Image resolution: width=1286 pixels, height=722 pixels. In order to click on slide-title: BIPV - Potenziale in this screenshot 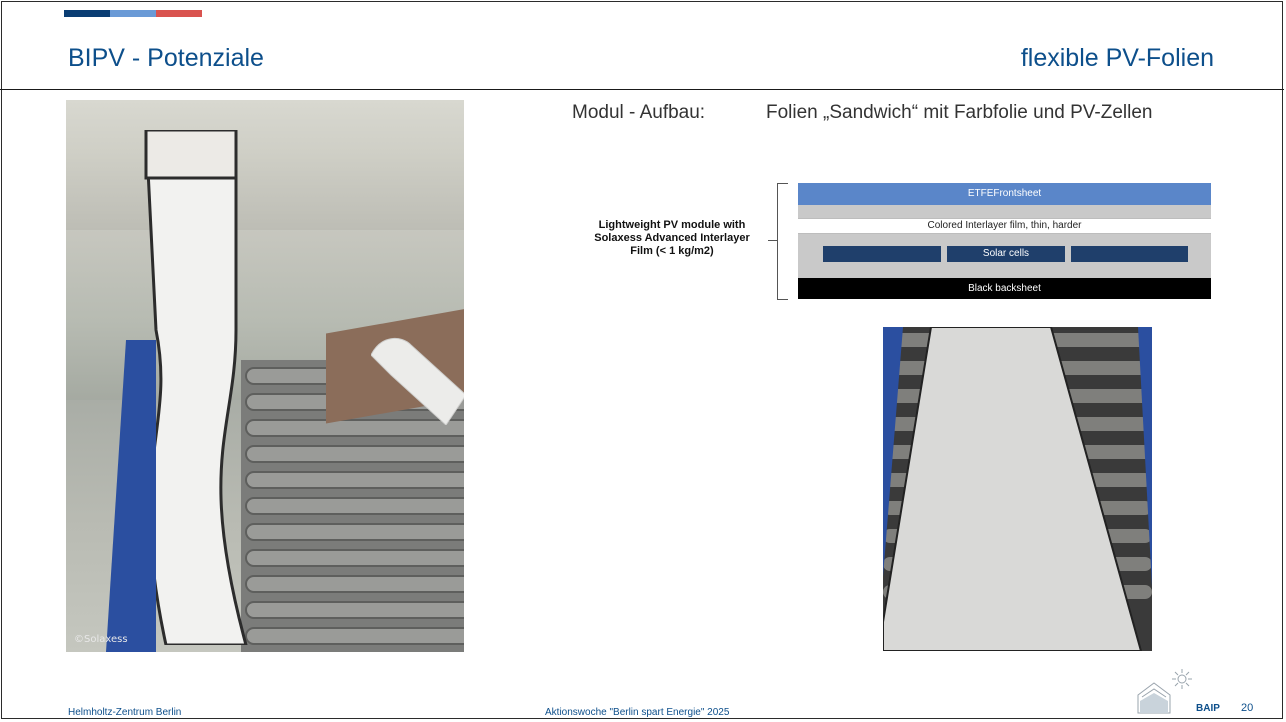, I will do `click(166, 58)`.